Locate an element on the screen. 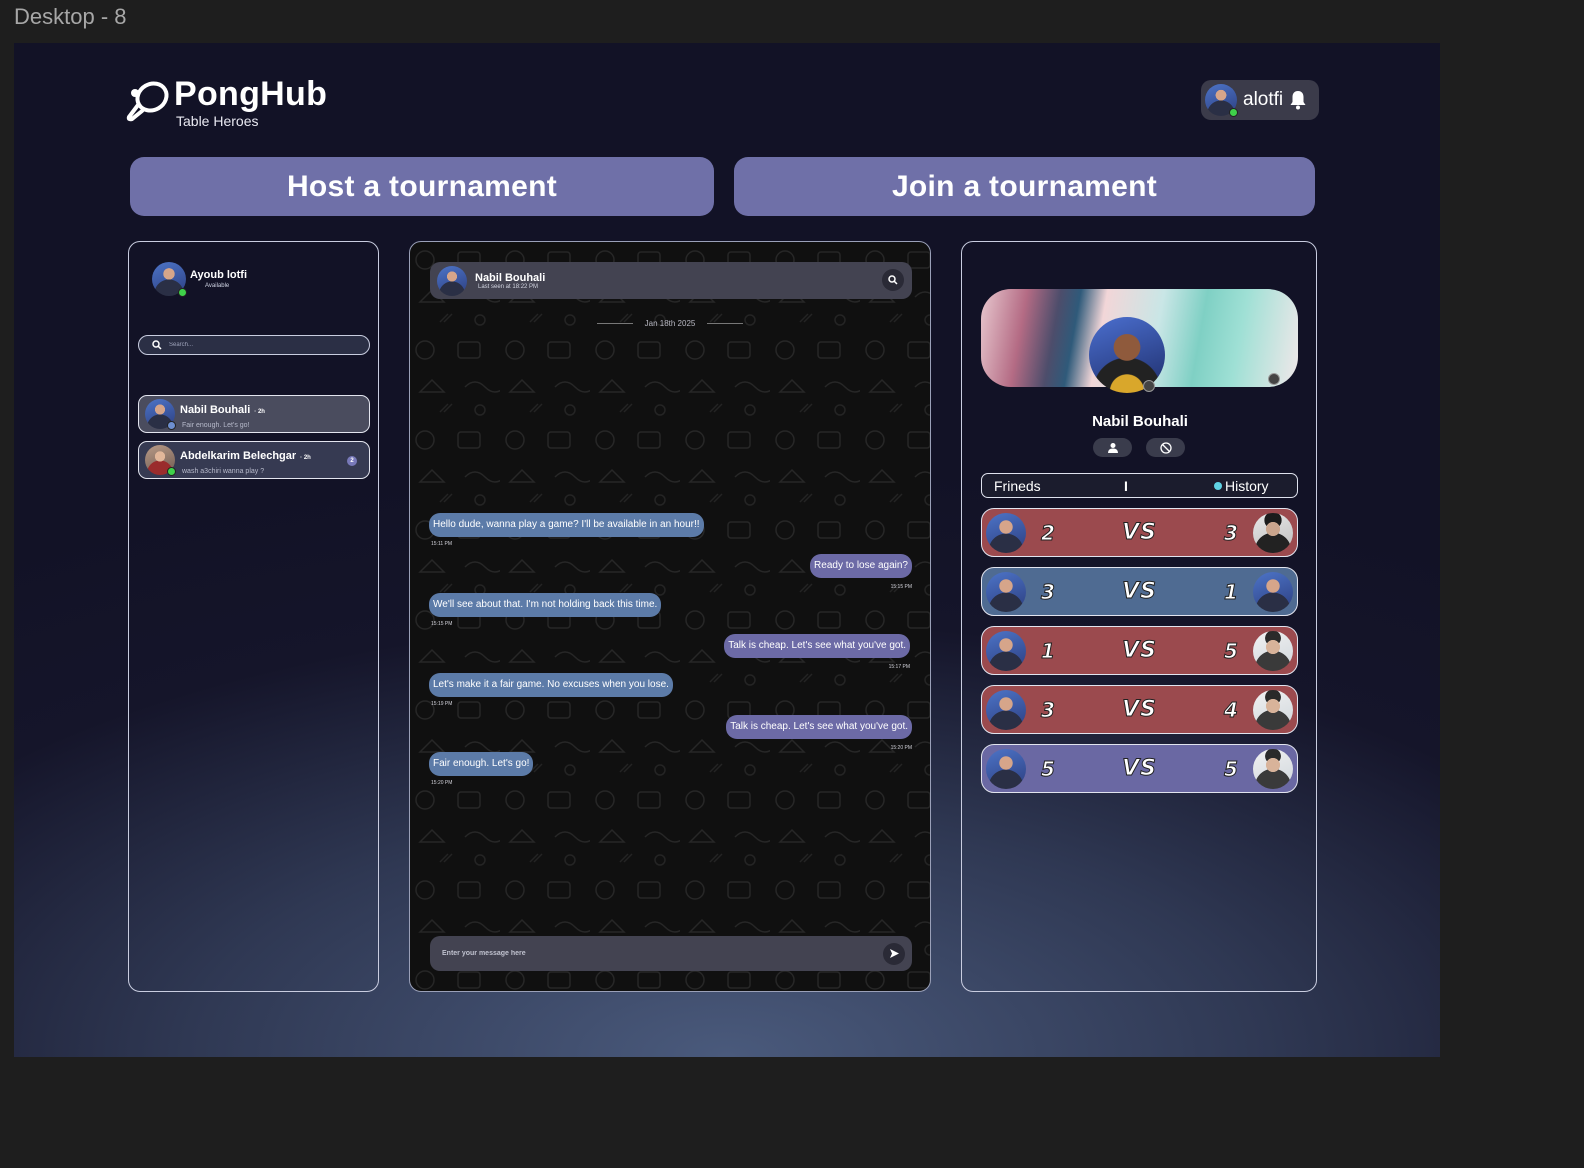  search-input is located at coordinates (259, 345).